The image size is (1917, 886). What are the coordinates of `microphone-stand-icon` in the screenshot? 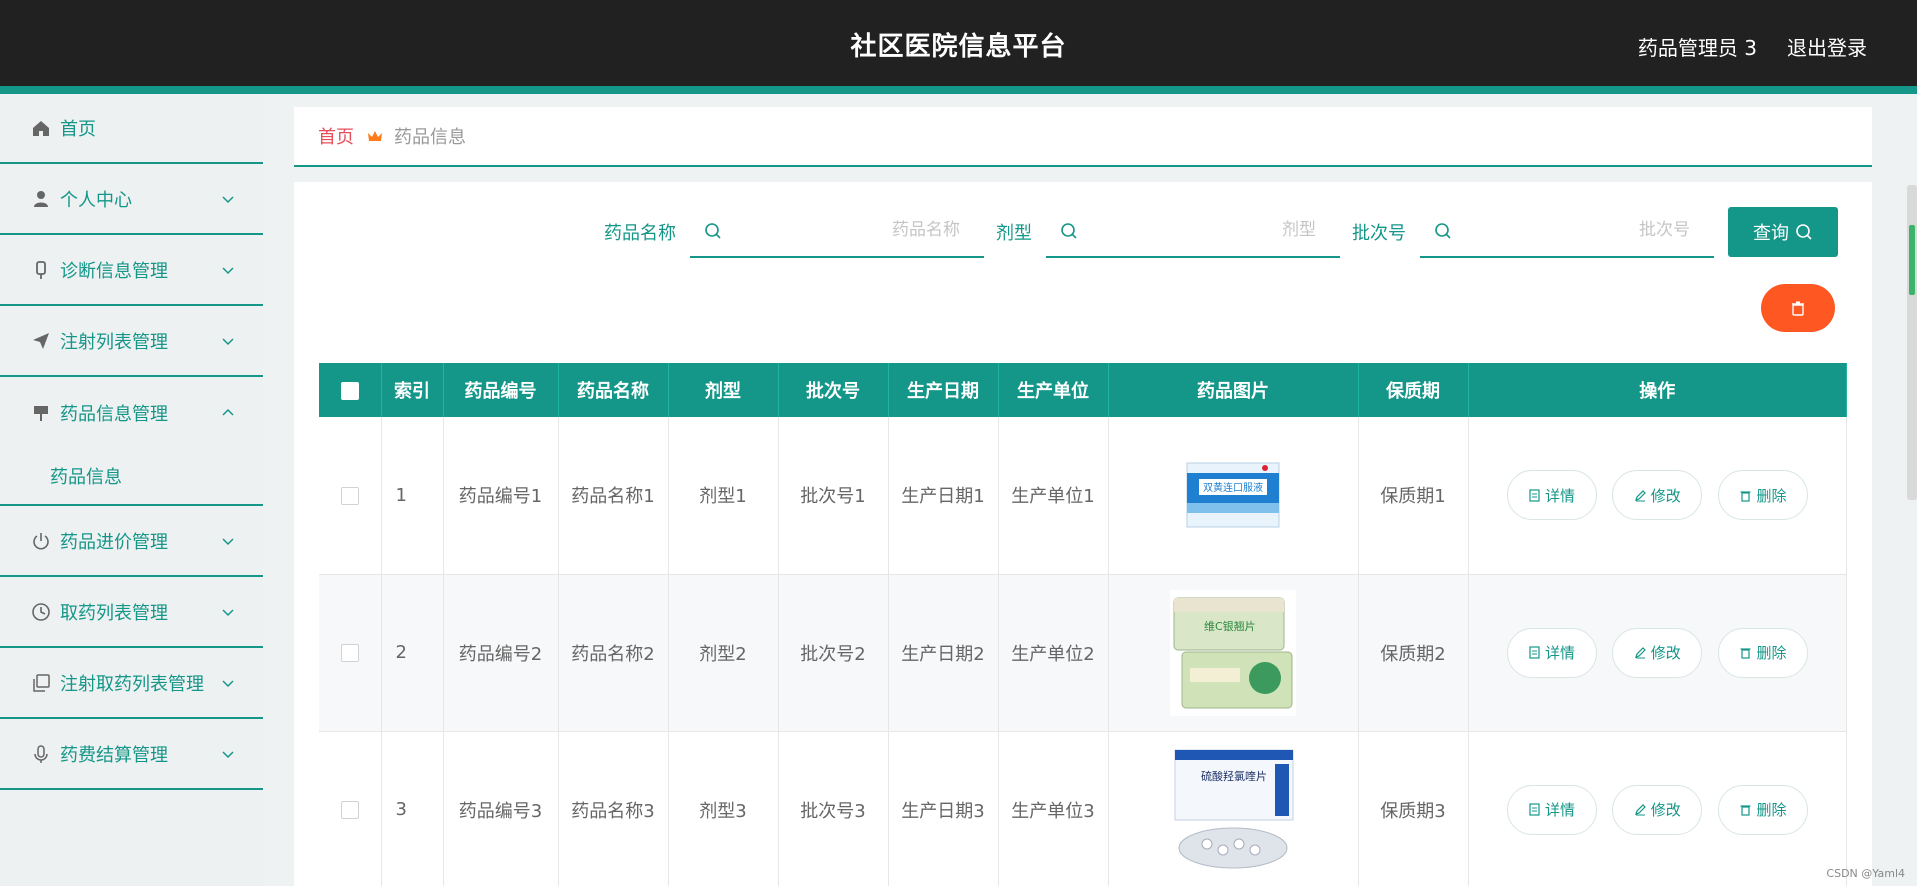 It's located at (41, 270).